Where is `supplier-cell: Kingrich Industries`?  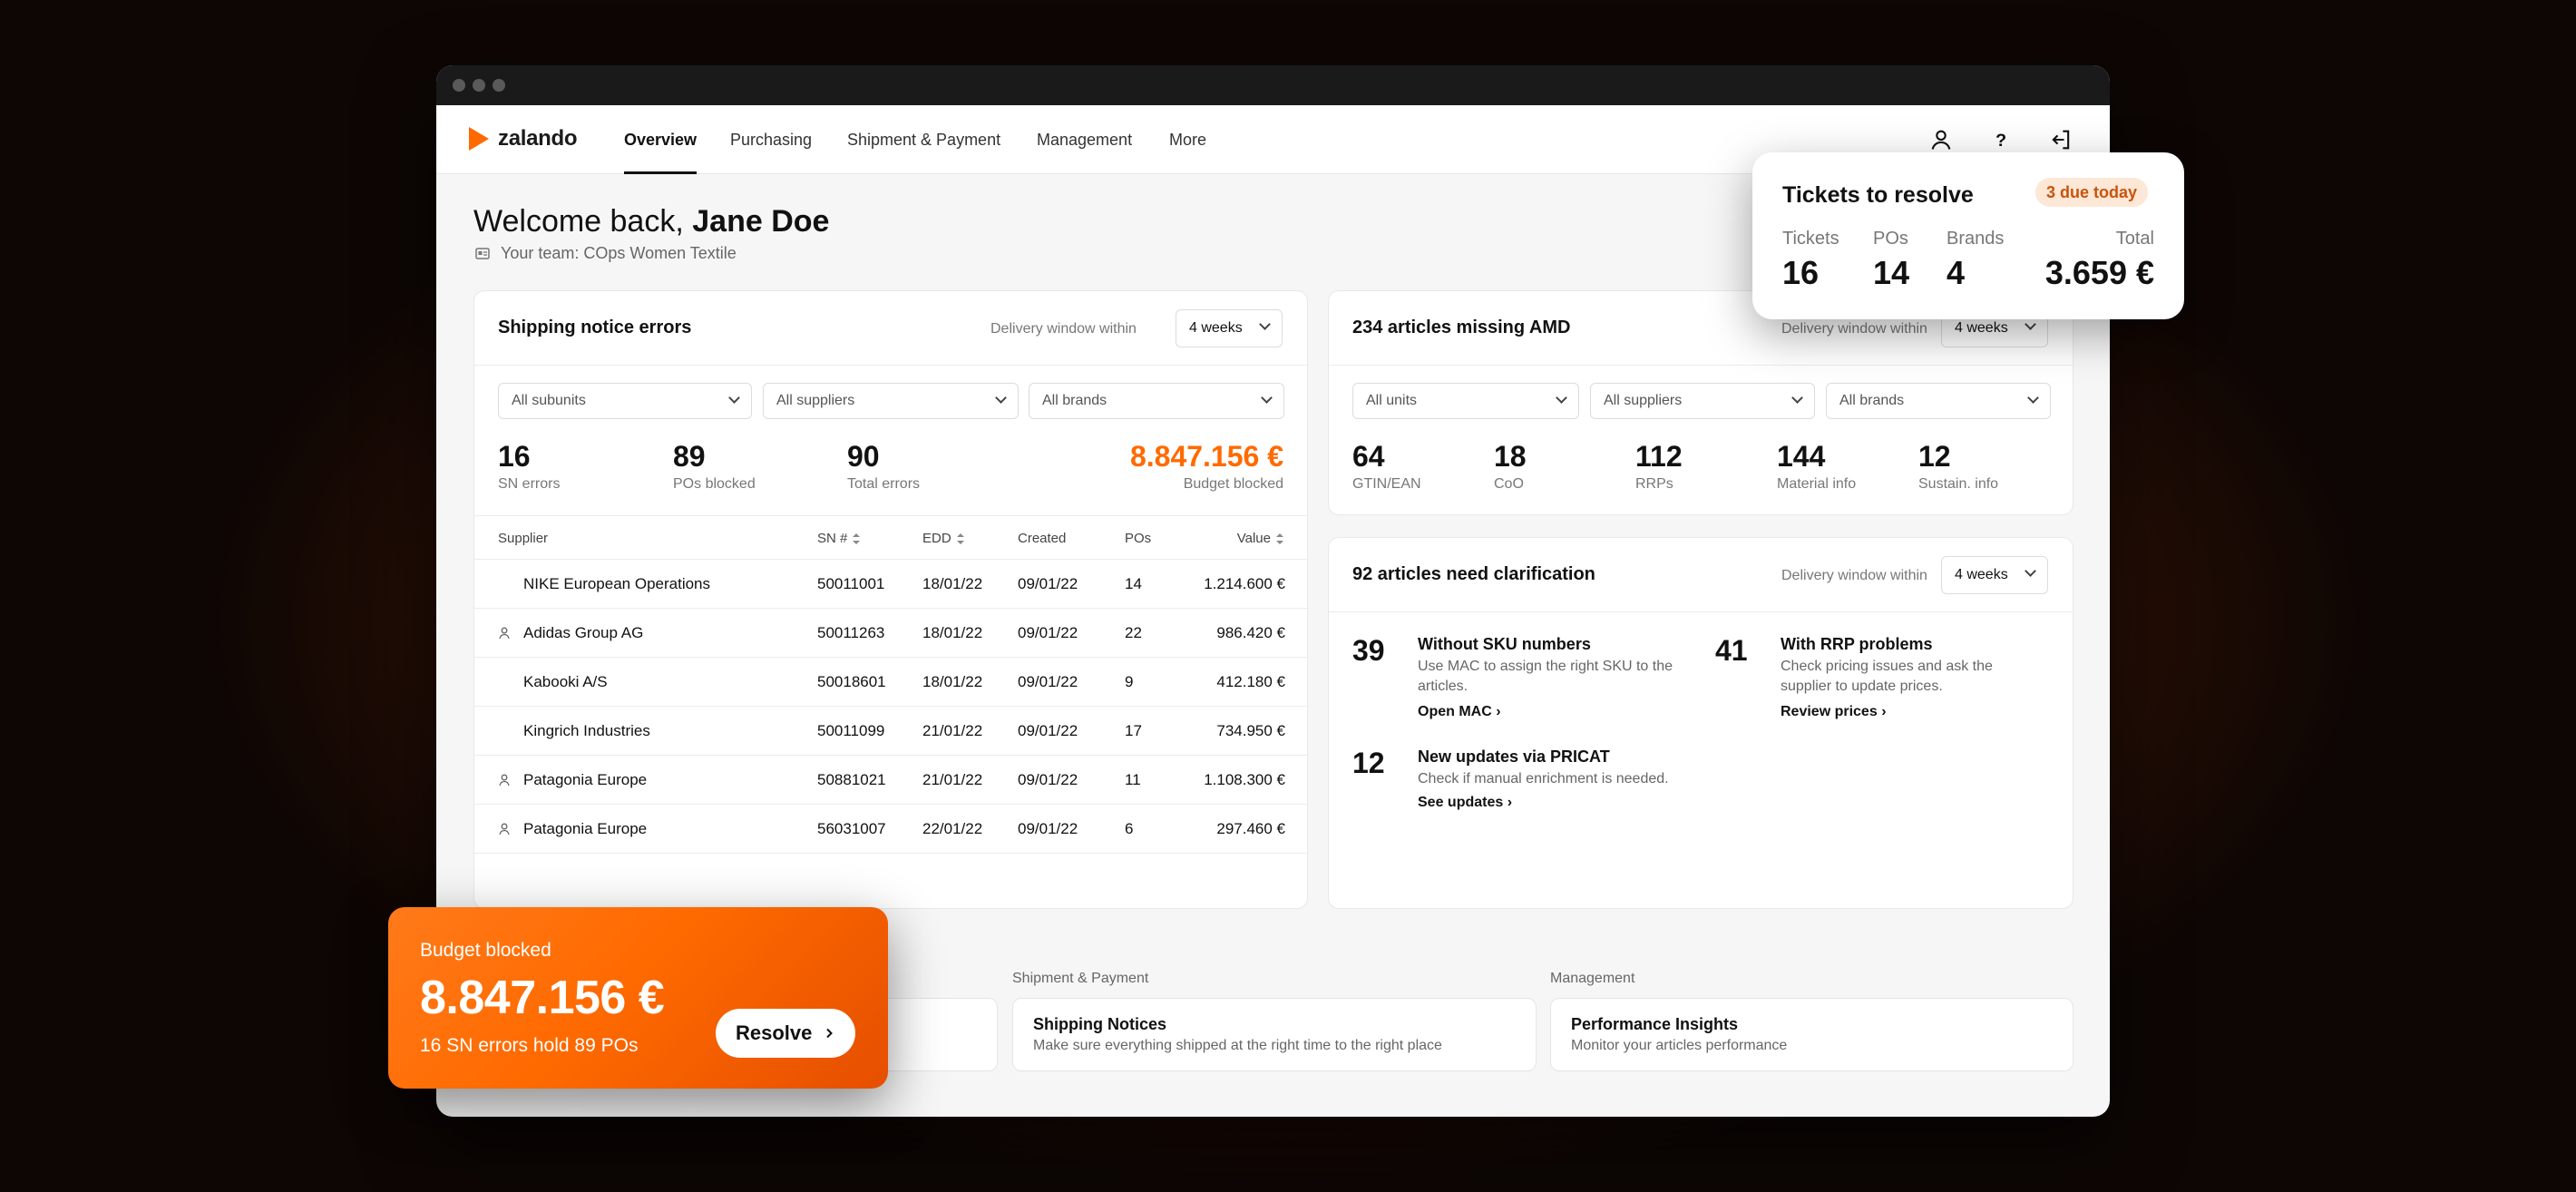
supplier-cell: Kingrich Industries is located at coordinates (586, 730).